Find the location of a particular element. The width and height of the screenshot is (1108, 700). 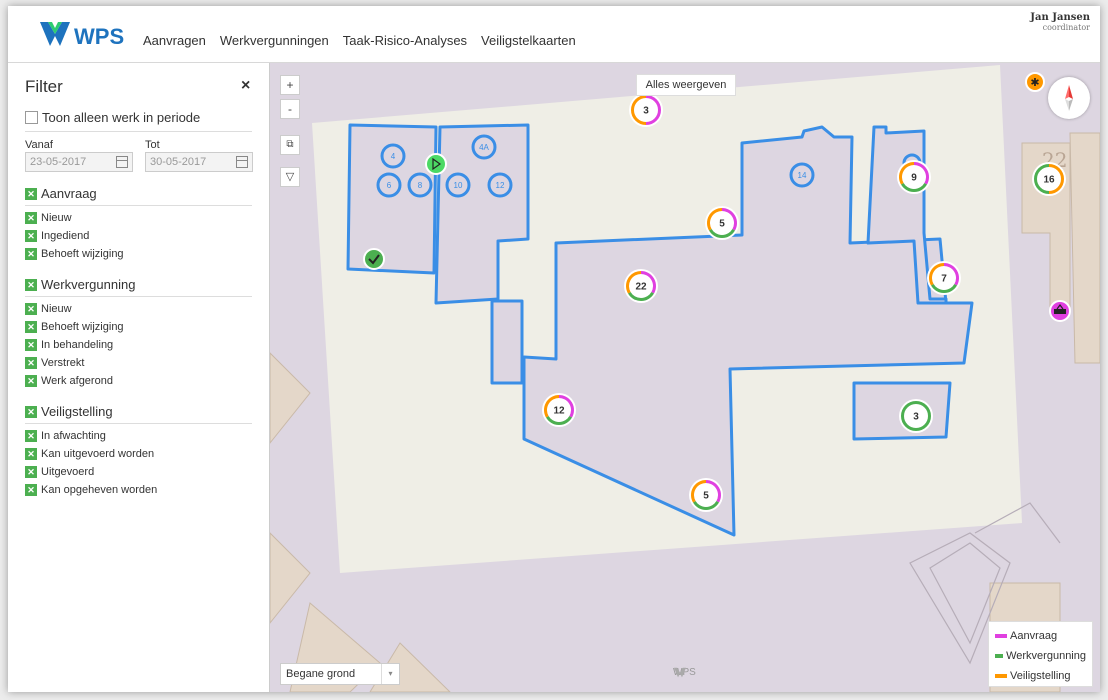

legend-label: Aanvraag is located at coordinates (1034, 636).